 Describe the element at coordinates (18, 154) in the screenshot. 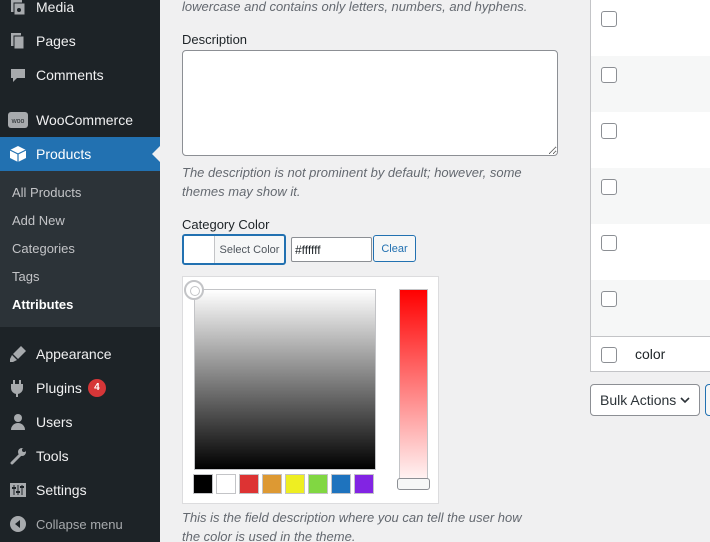

I see `products-icon` at that location.